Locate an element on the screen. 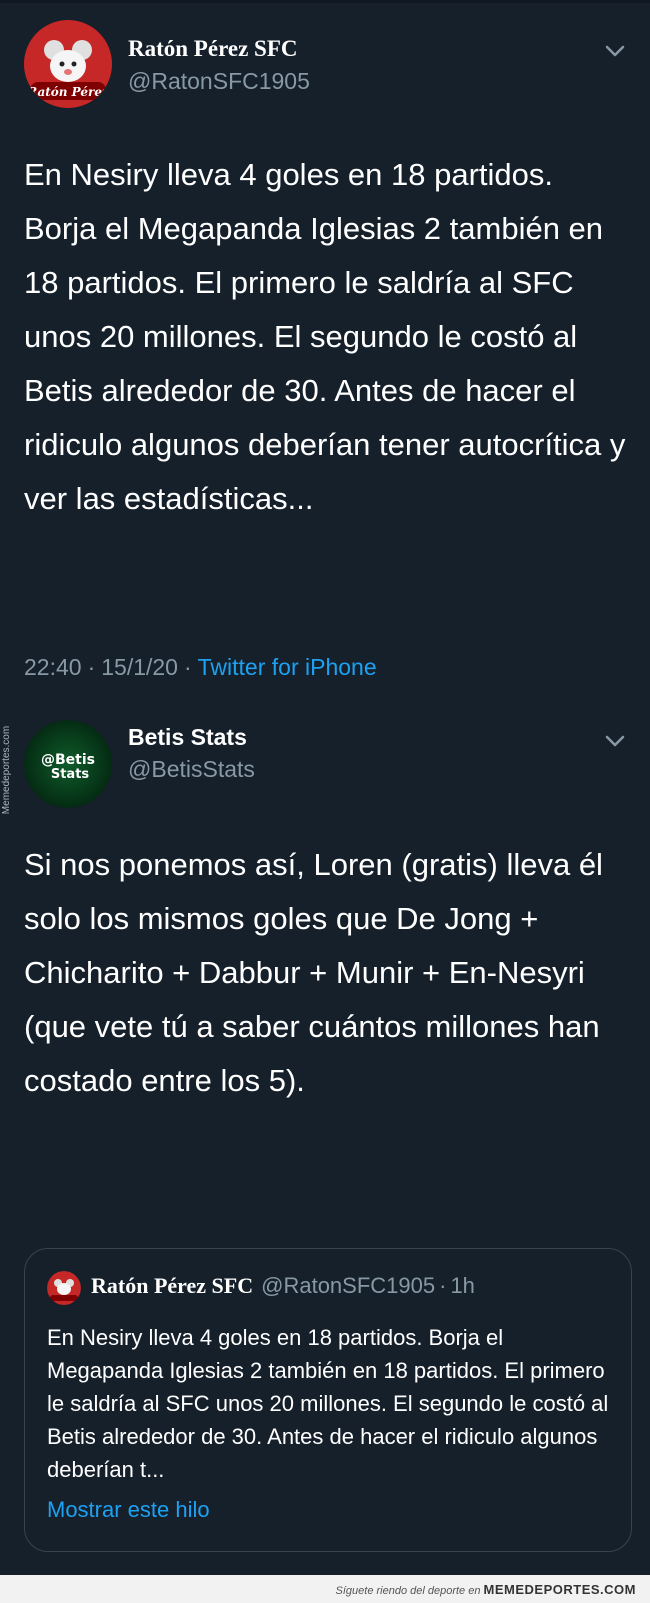  avatar: @Betis Stats is located at coordinates (68, 764).